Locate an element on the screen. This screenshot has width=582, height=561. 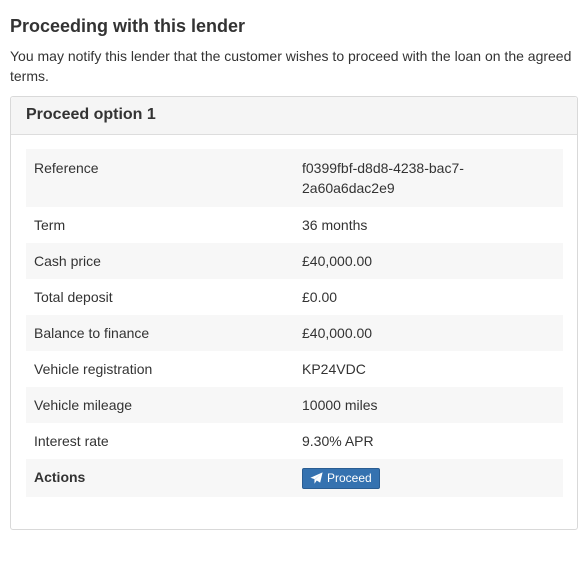
row-label-vehicle-mileage: Vehicle mileage is located at coordinates (160, 405).